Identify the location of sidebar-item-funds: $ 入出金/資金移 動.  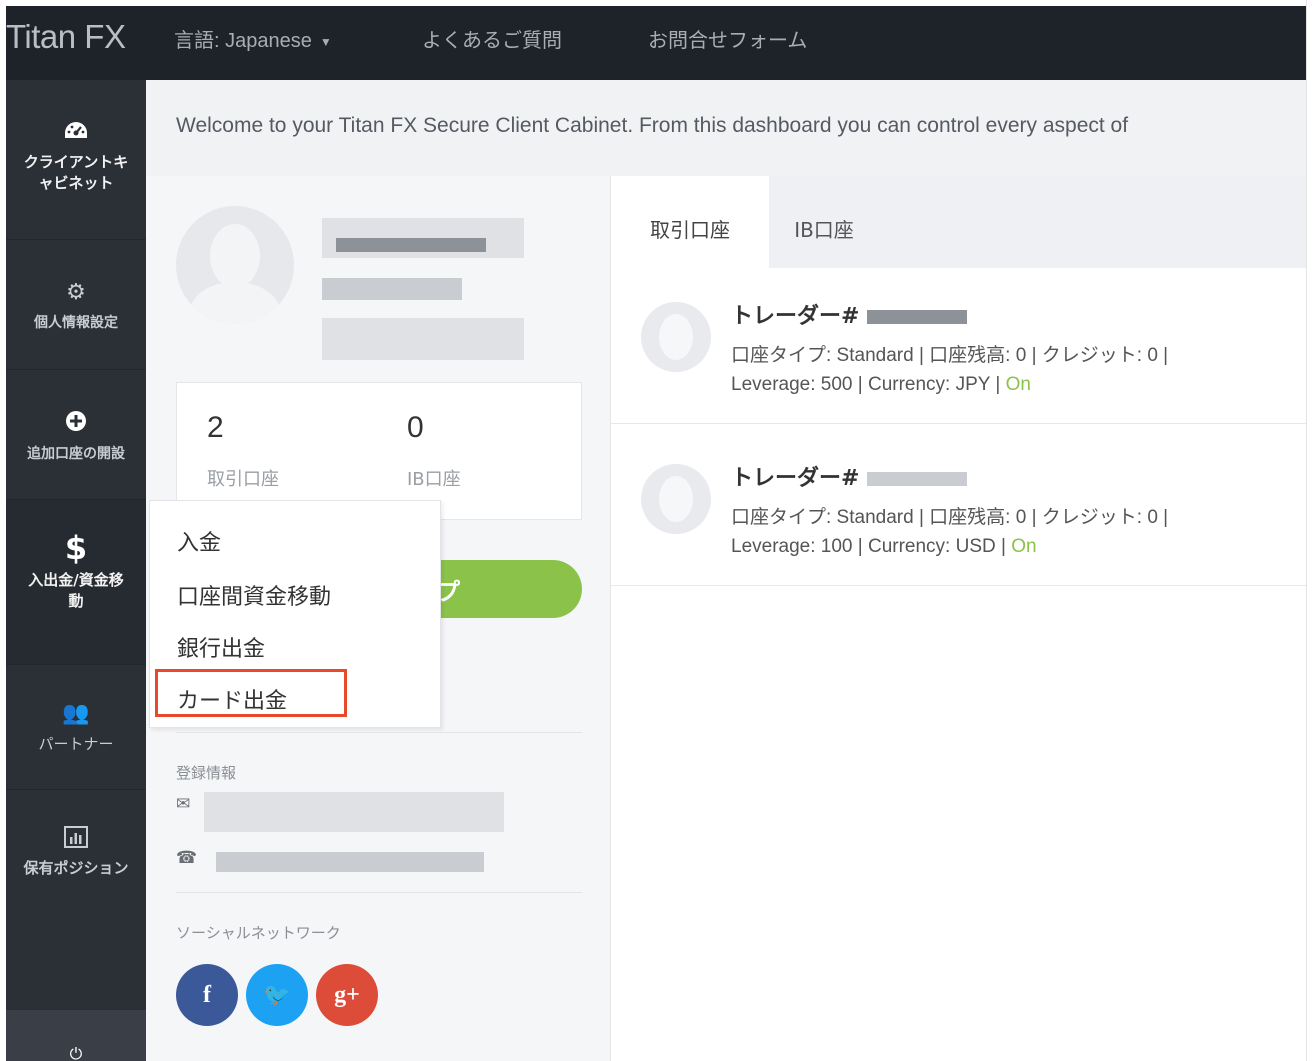
(76, 582).